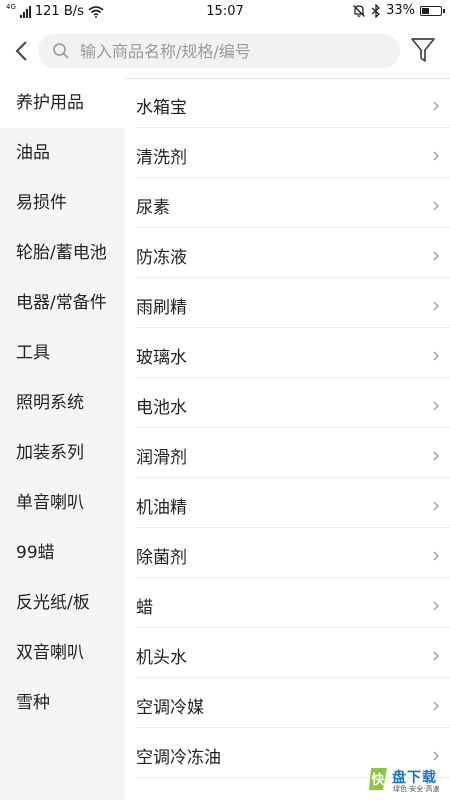  Describe the element at coordinates (62, 253) in the screenshot. I see `sidebar-item: 轮胎/蓄电池` at that location.